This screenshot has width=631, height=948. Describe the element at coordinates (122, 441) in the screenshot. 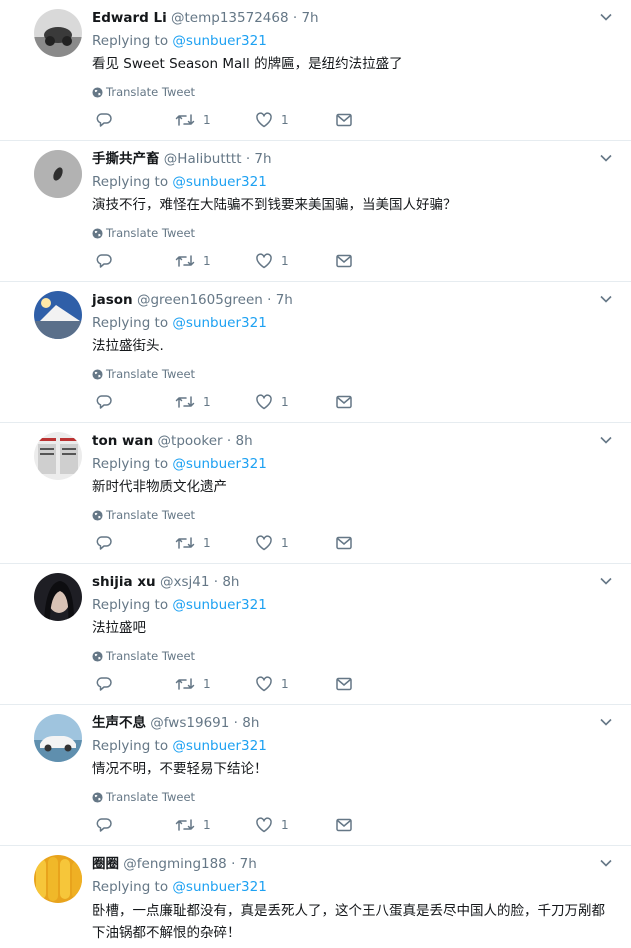

I see `author-name: ton wan` at that location.